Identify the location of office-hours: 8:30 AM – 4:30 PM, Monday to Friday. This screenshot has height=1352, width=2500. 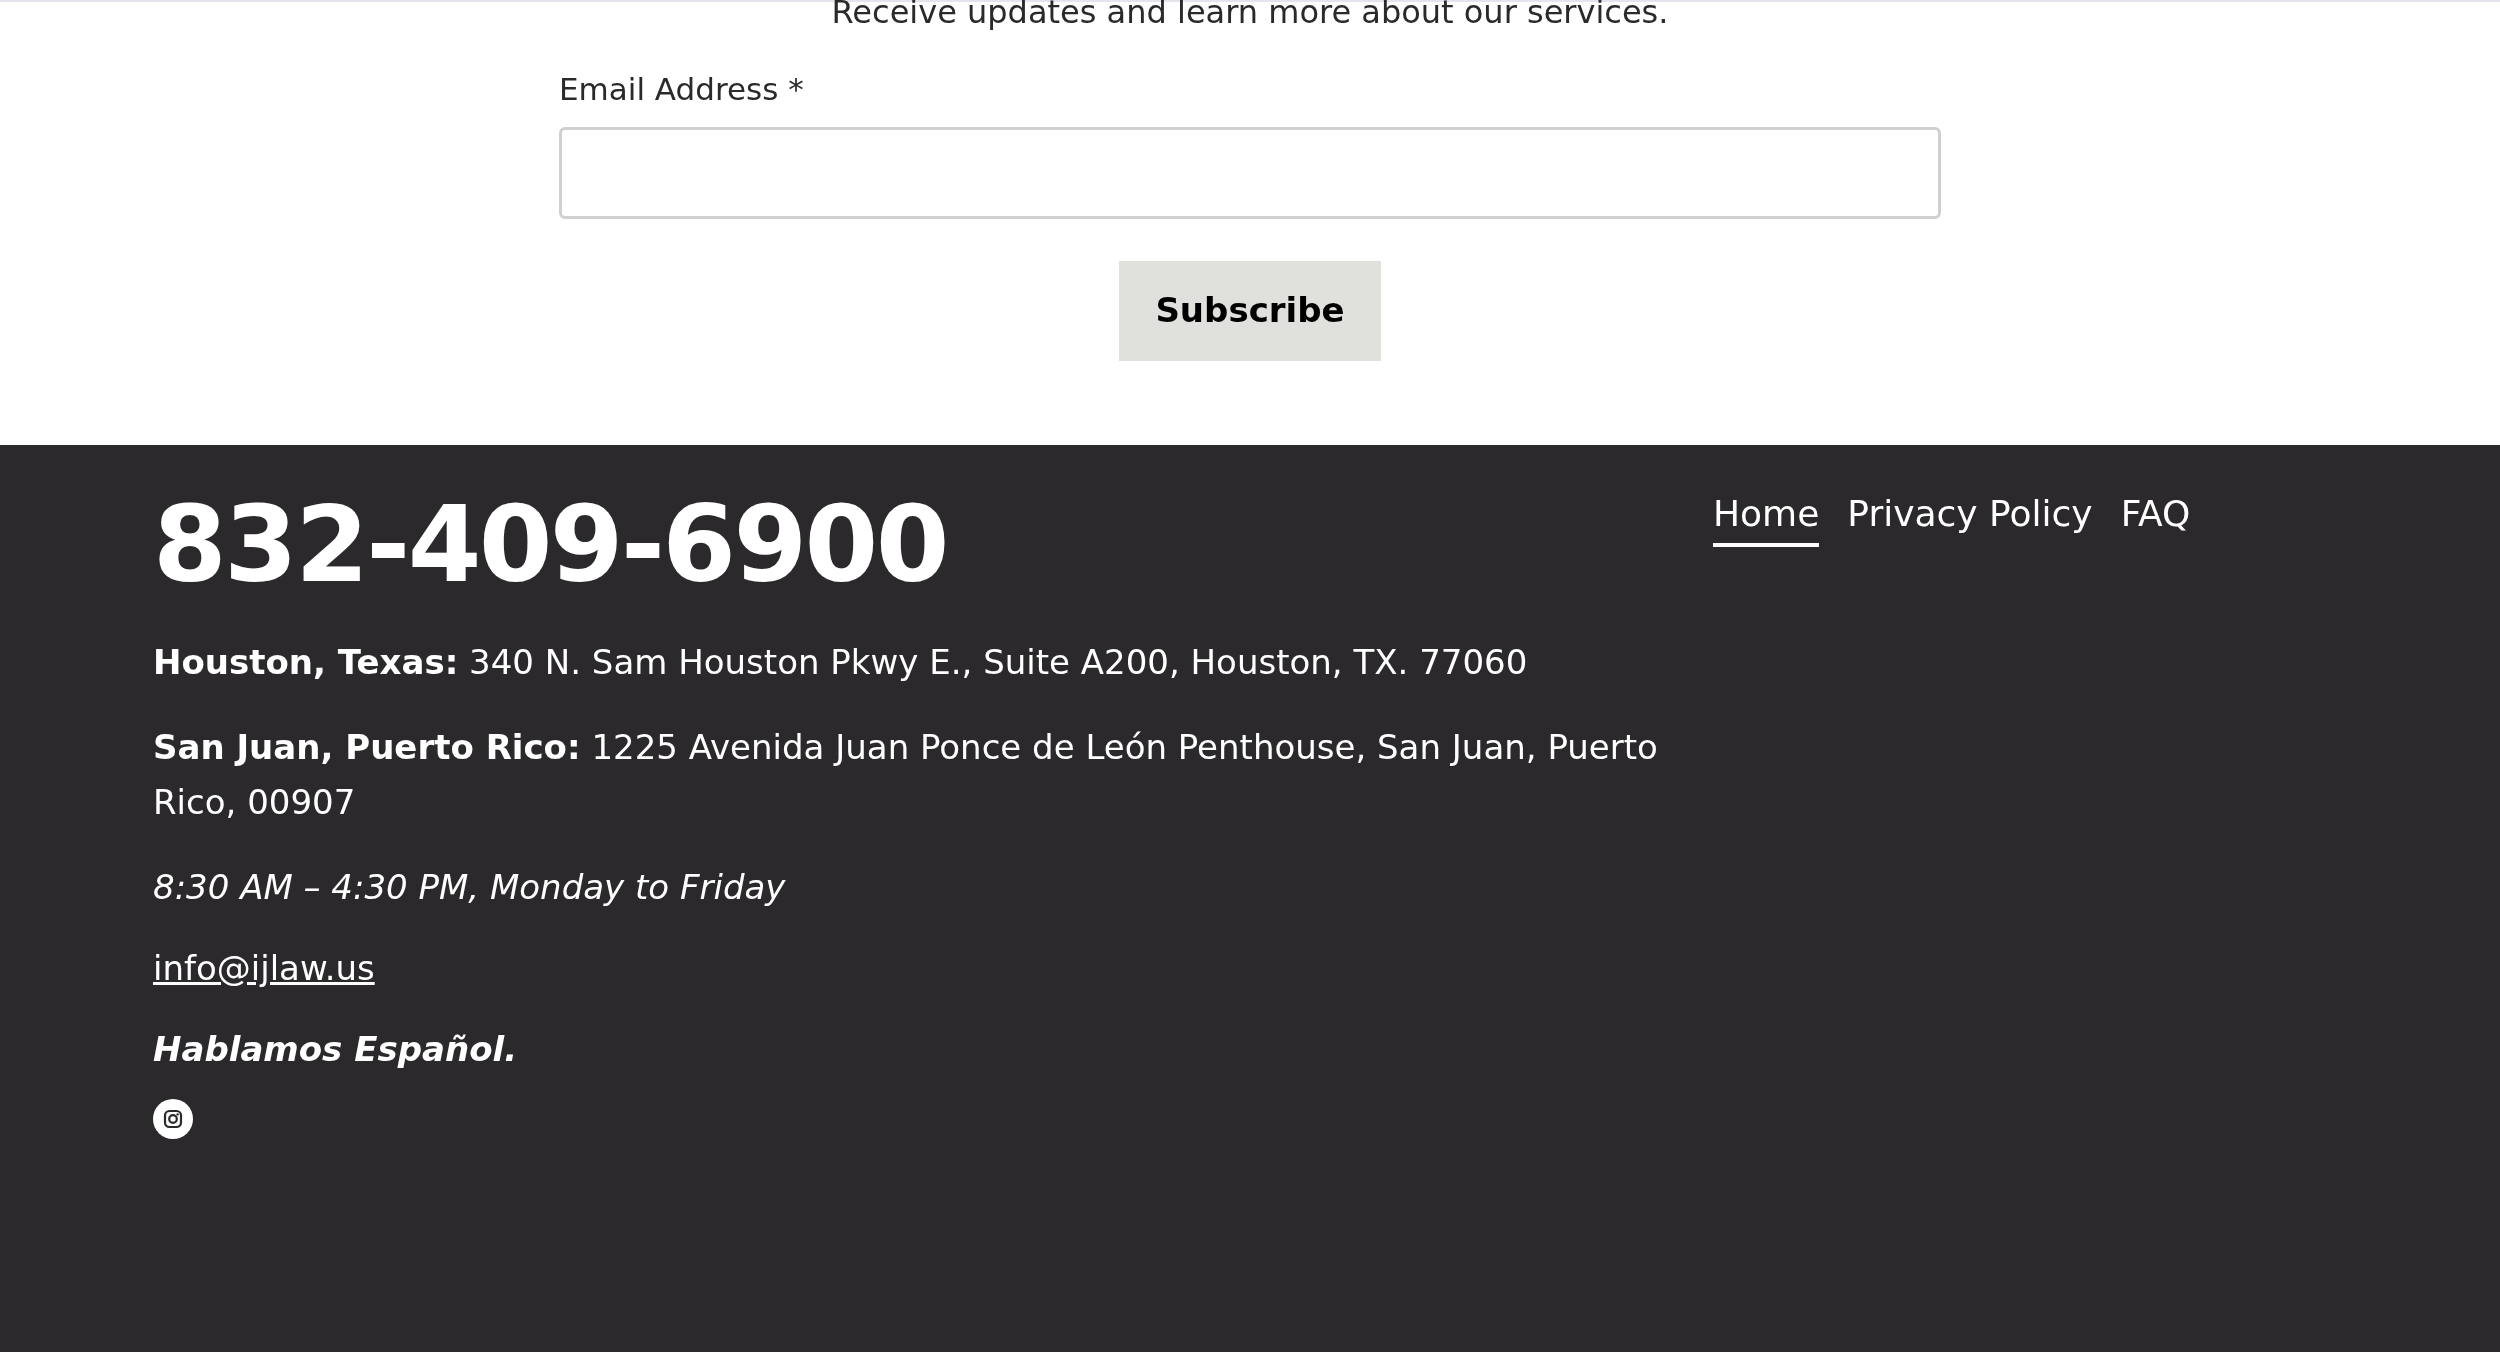
(470, 887).